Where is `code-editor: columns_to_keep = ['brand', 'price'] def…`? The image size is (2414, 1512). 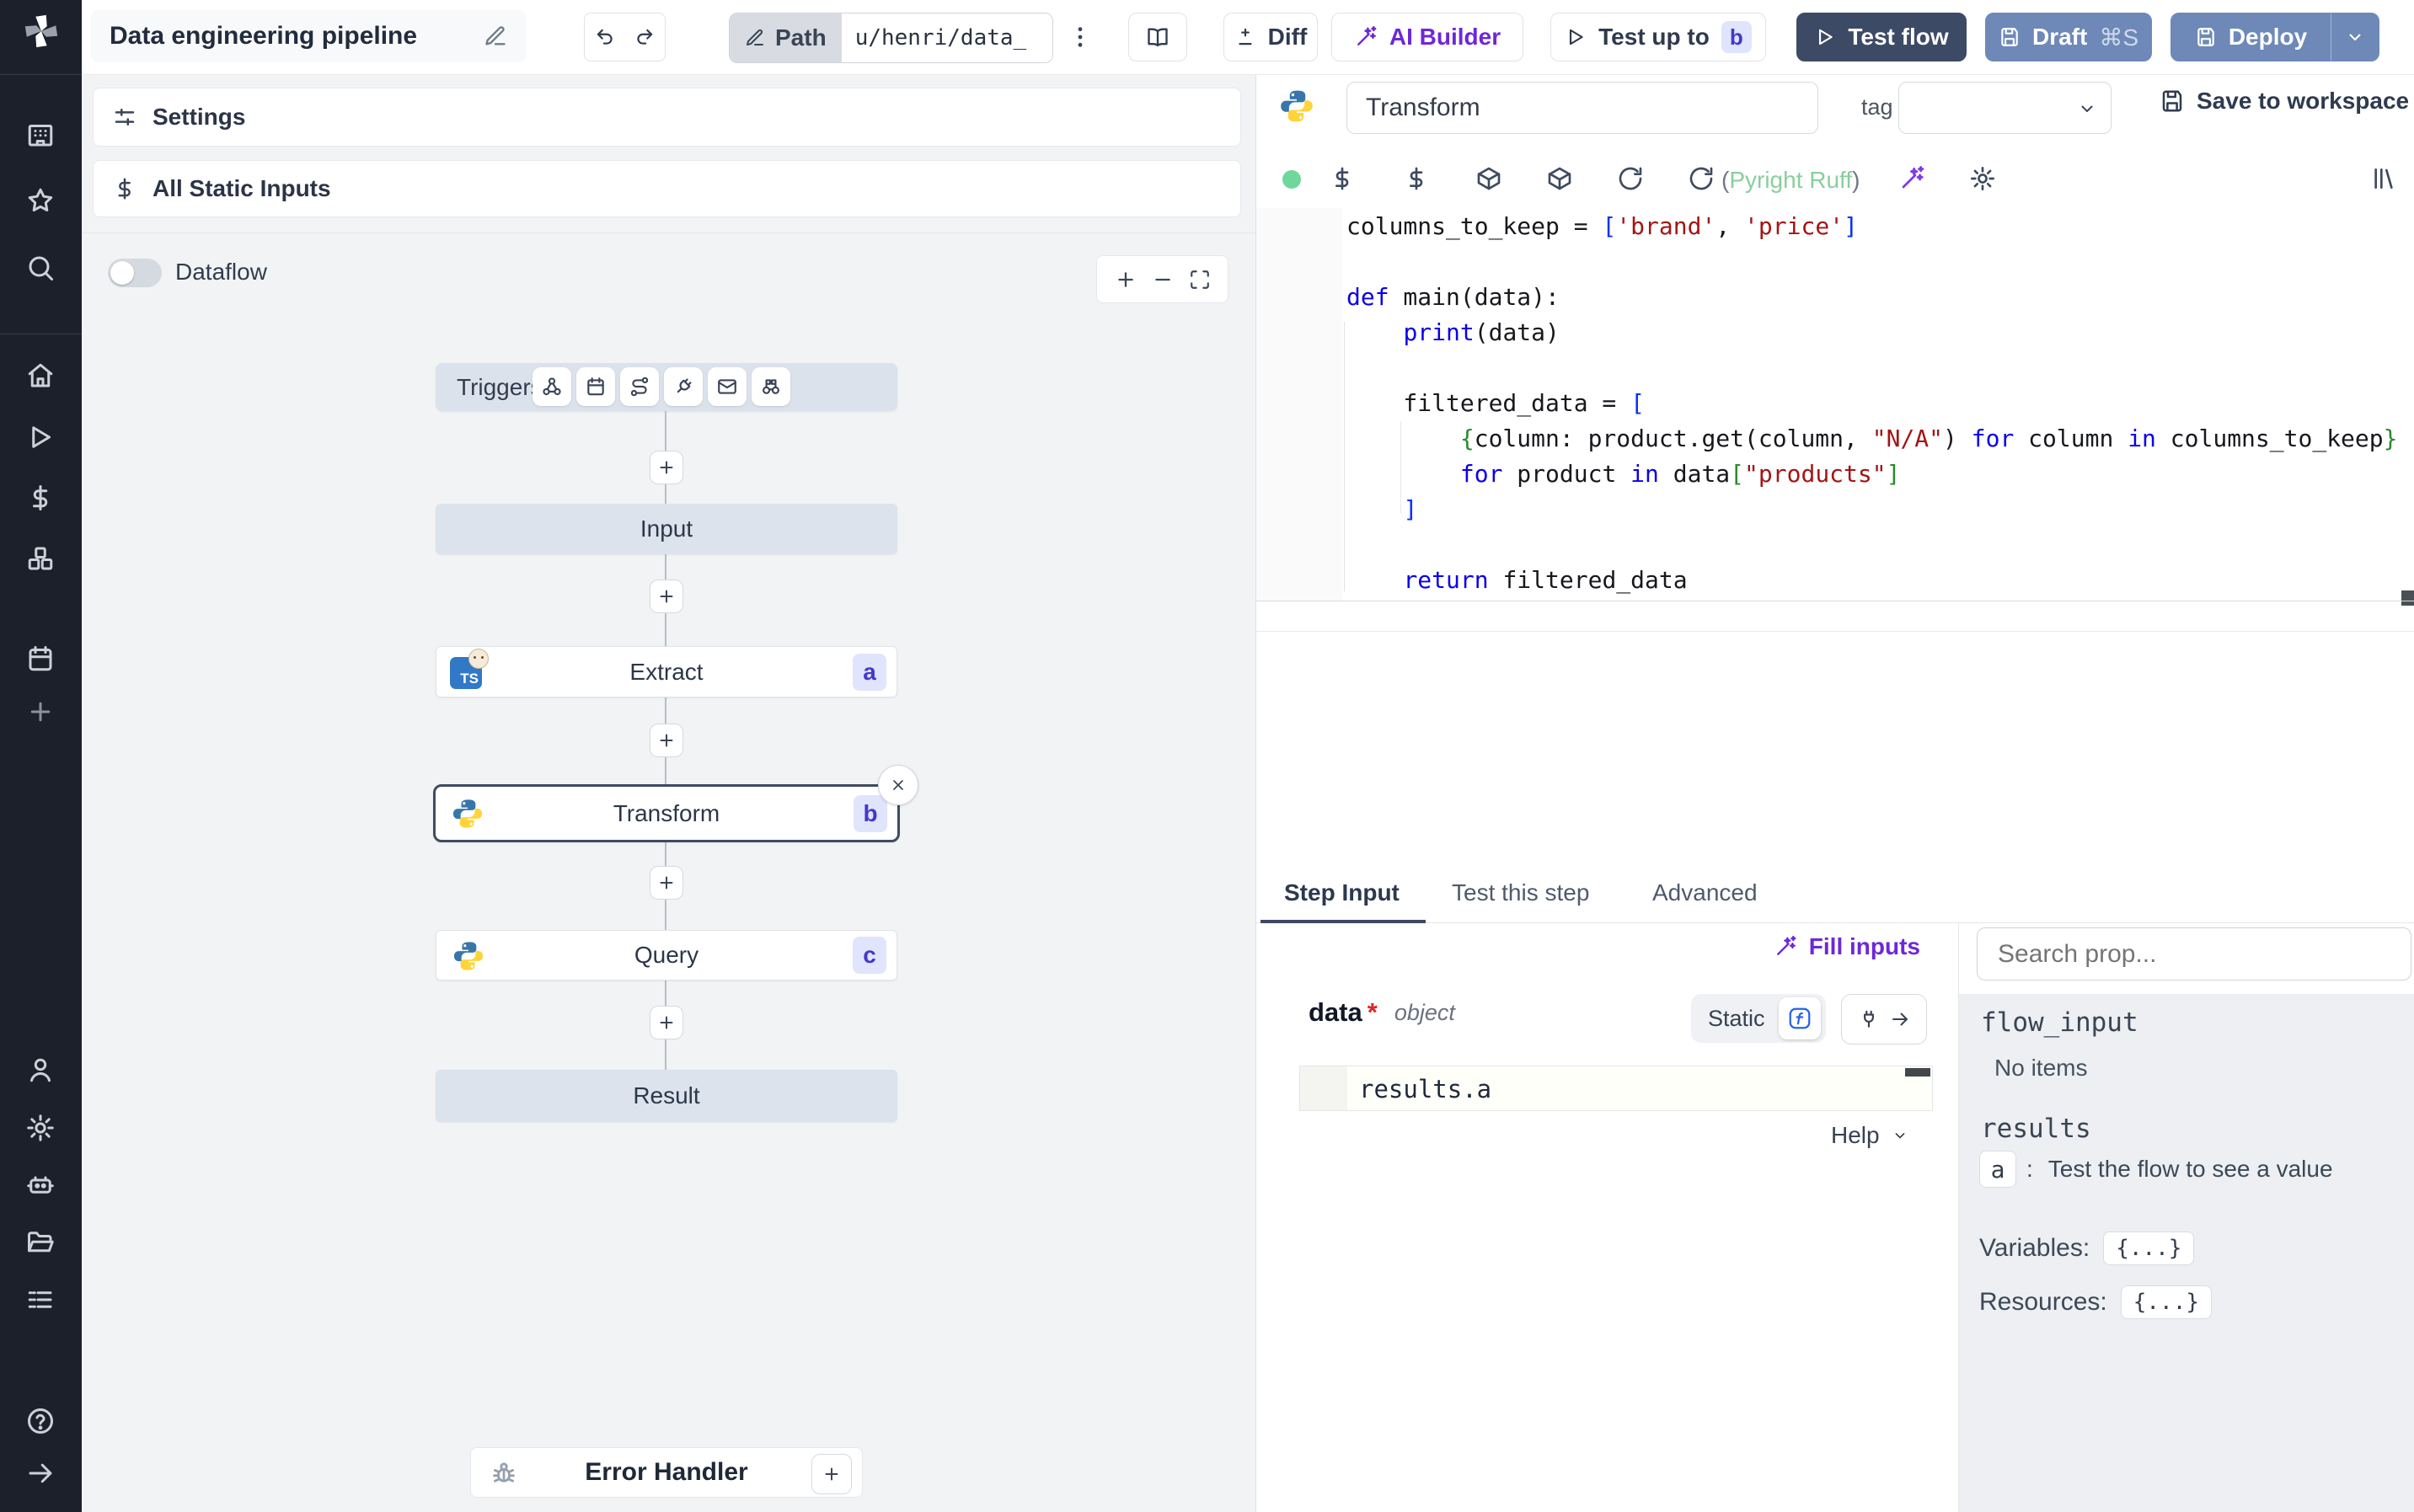
code-editor: columns_to_keep = ['brand', 'price'] def… is located at coordinates (1878, 404).